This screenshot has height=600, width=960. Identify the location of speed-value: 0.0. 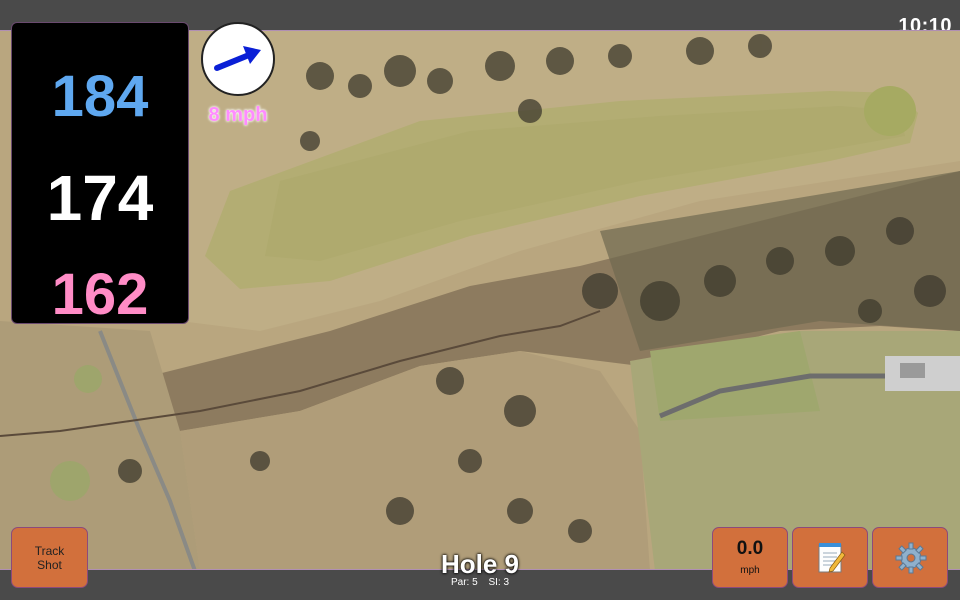
(750, 548).